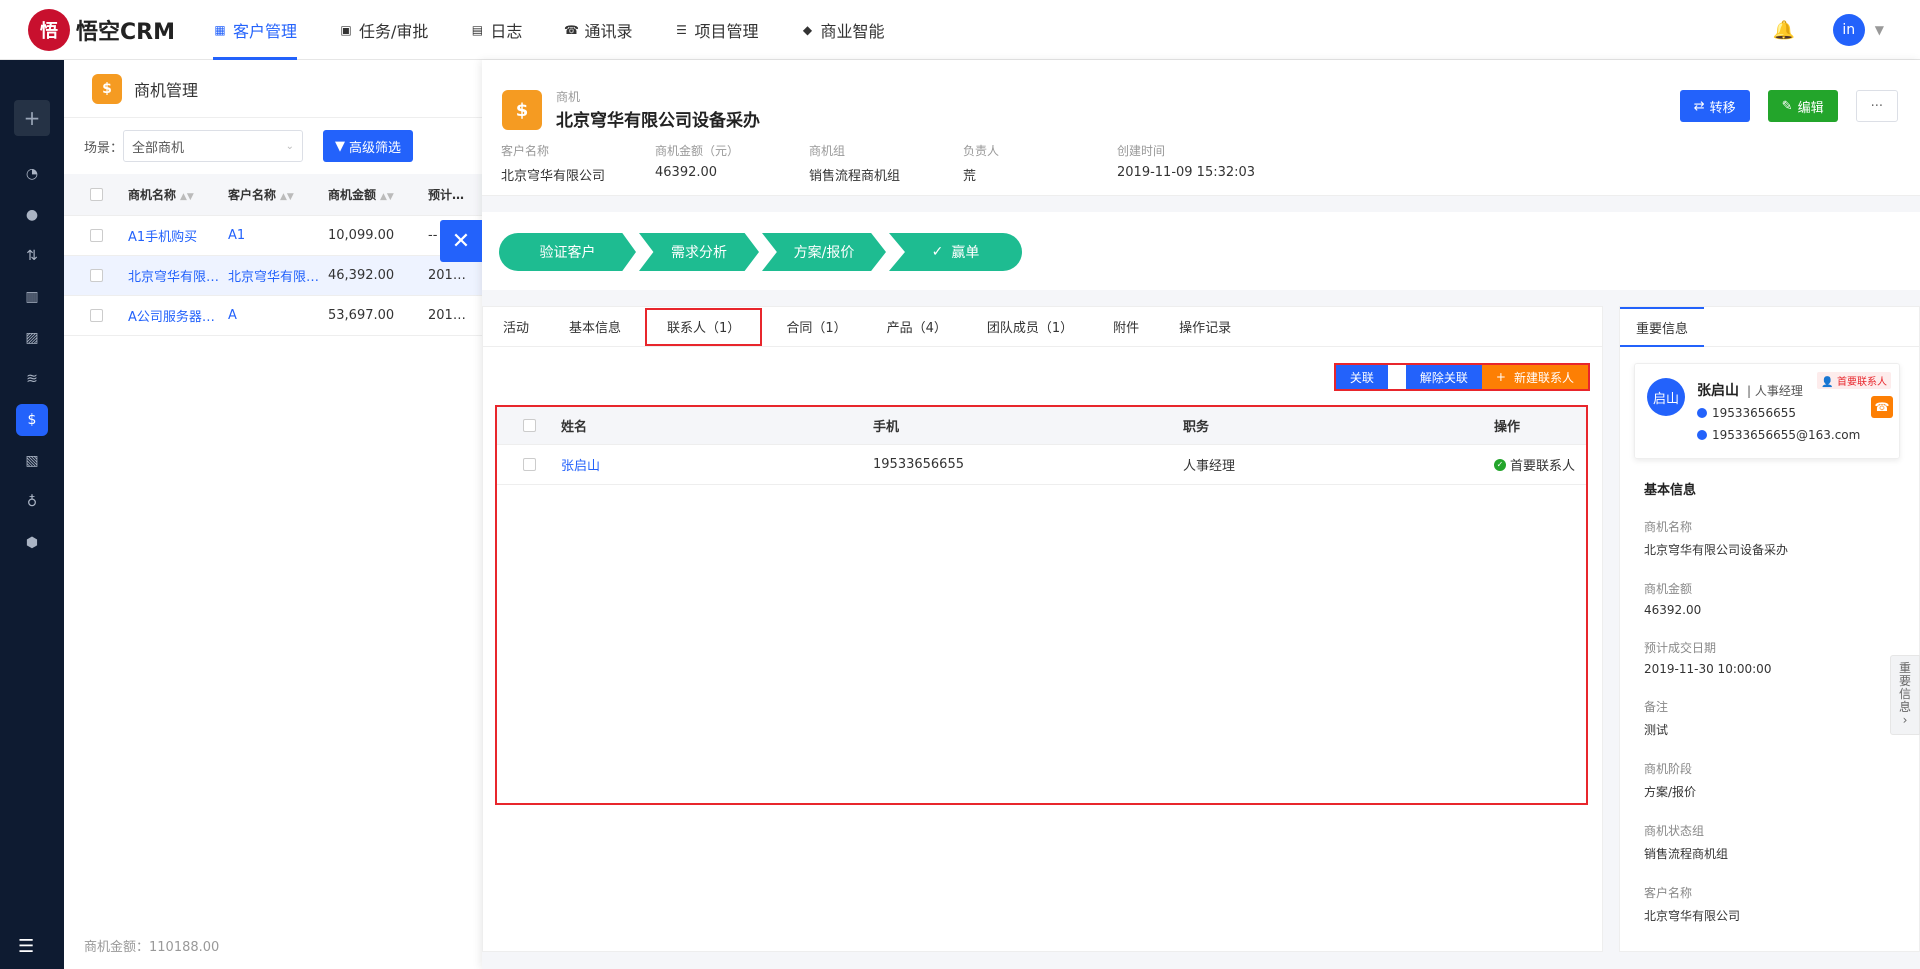 The image size is (1920, 969). Describe the element at coordinates (1774, 718) in the screenshot. I see `info-item: 备注 测试` at that location.